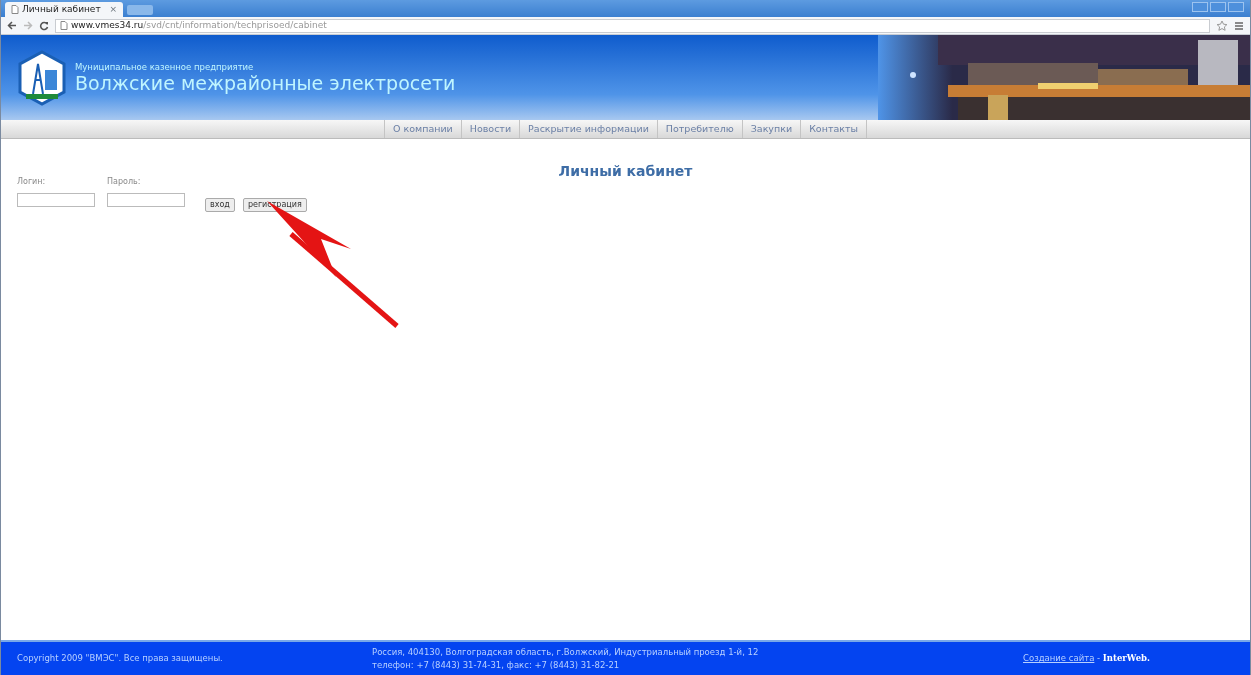 This screenshot has width=1251, height=675. I want to click on field-label: Пароль:, so click(124, 182).